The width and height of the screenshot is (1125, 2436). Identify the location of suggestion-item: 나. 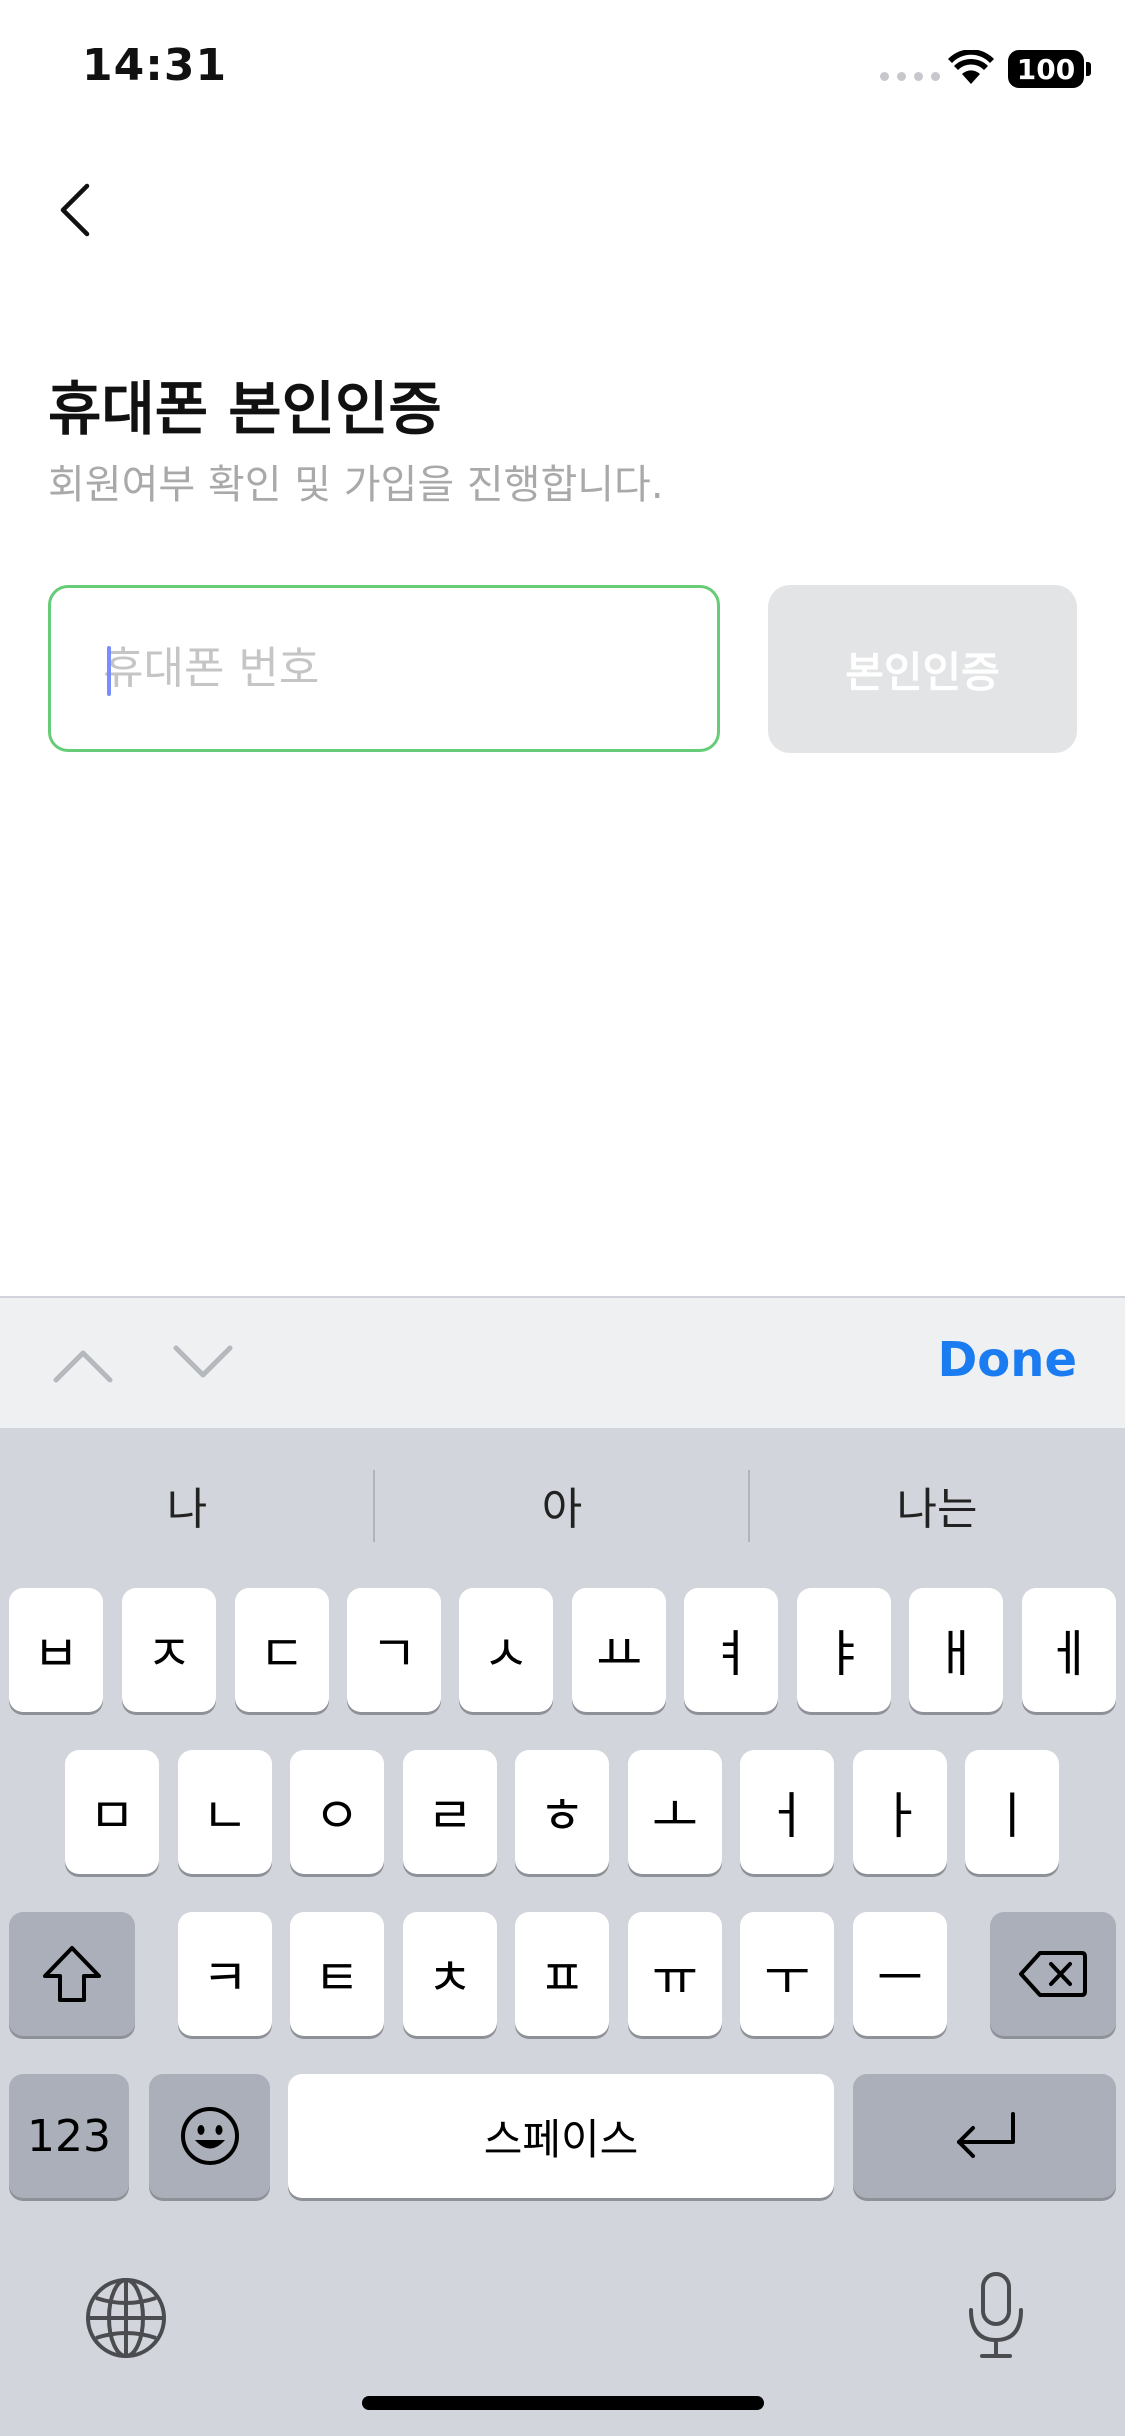
(187, 1505).